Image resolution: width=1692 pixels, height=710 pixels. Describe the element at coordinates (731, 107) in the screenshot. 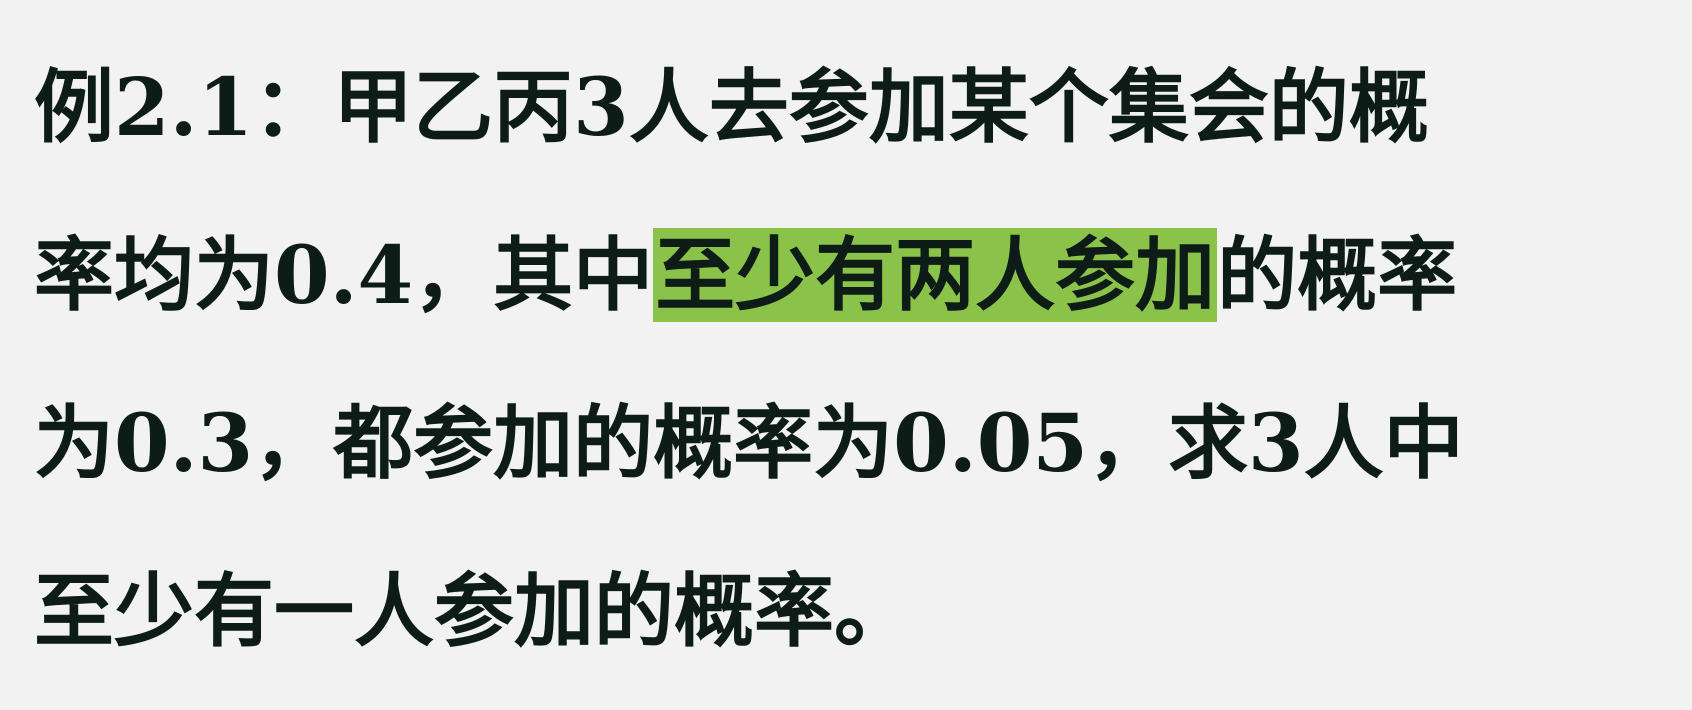

I see `problem-line-1: 例2.1：甲乙丙3人去参加某个集会的概` at that location.